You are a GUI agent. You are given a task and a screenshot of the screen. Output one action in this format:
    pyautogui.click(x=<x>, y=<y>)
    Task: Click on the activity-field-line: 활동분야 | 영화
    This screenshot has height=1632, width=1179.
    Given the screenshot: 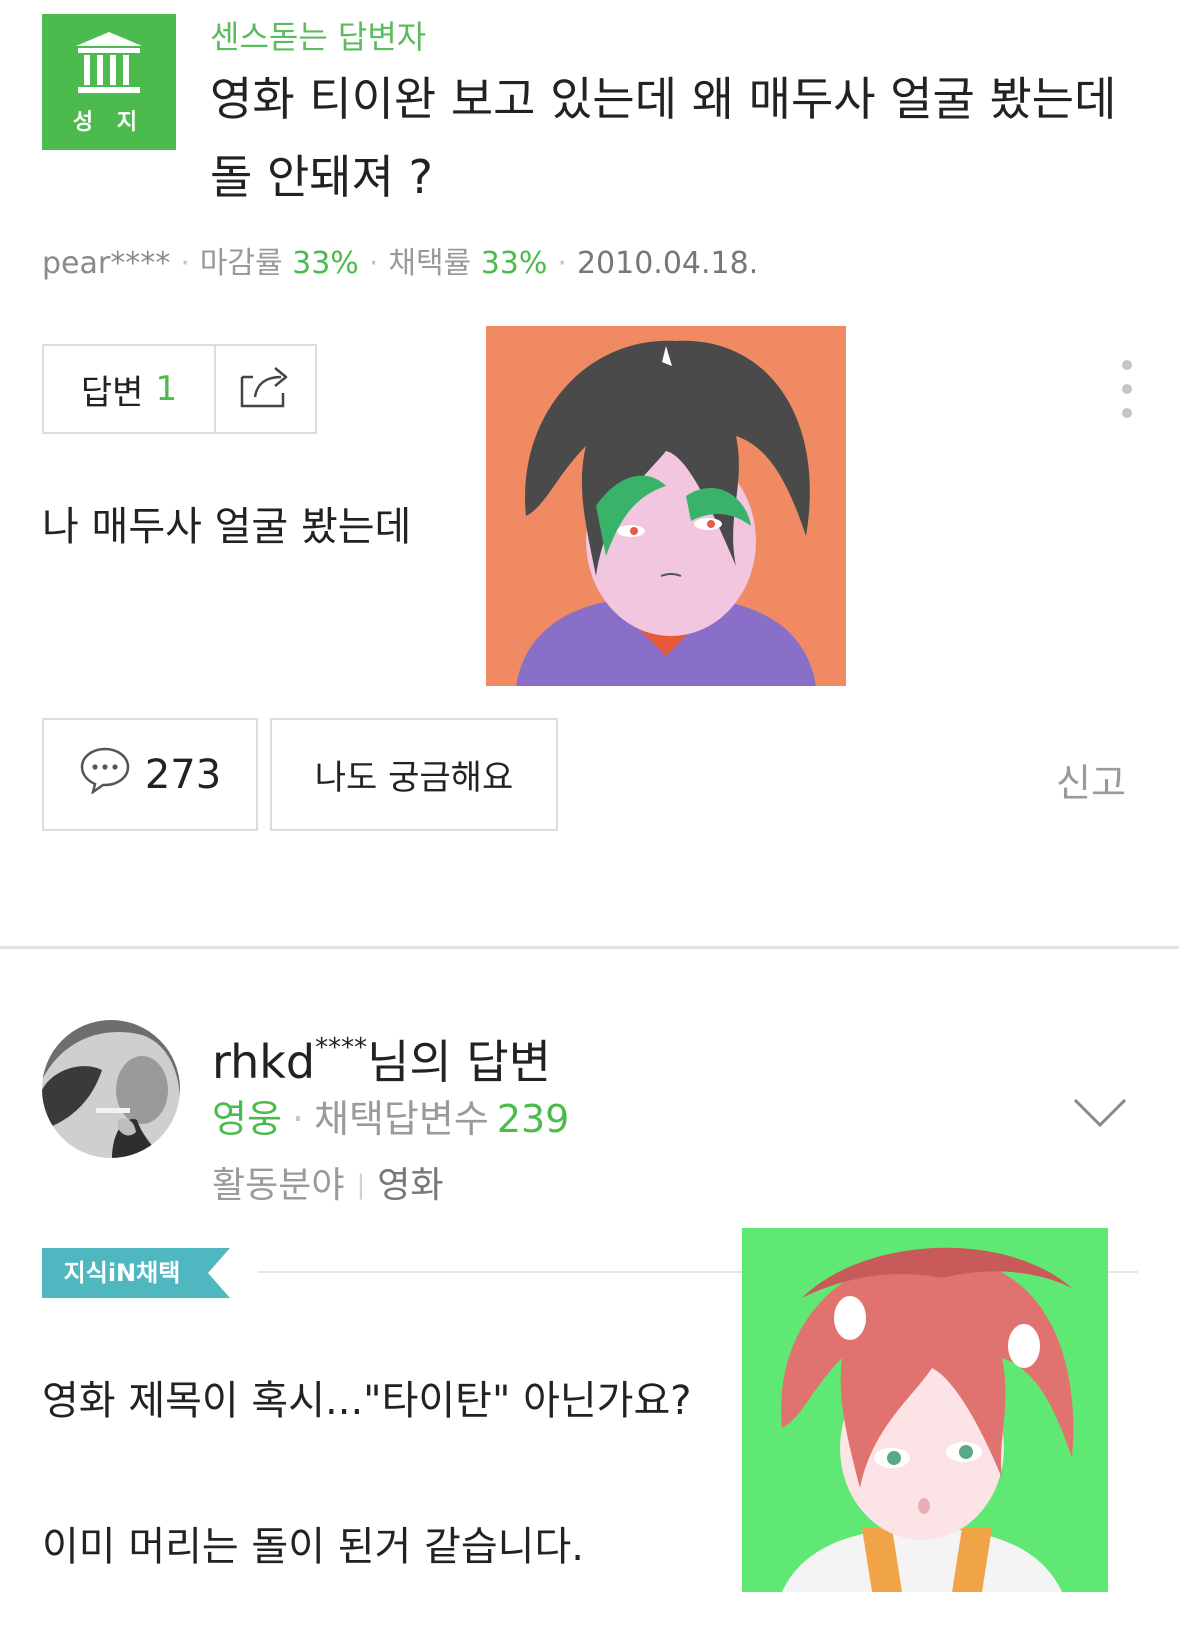 What is the action you would take?
    pyautogui.click(x=328, y=1182)
    